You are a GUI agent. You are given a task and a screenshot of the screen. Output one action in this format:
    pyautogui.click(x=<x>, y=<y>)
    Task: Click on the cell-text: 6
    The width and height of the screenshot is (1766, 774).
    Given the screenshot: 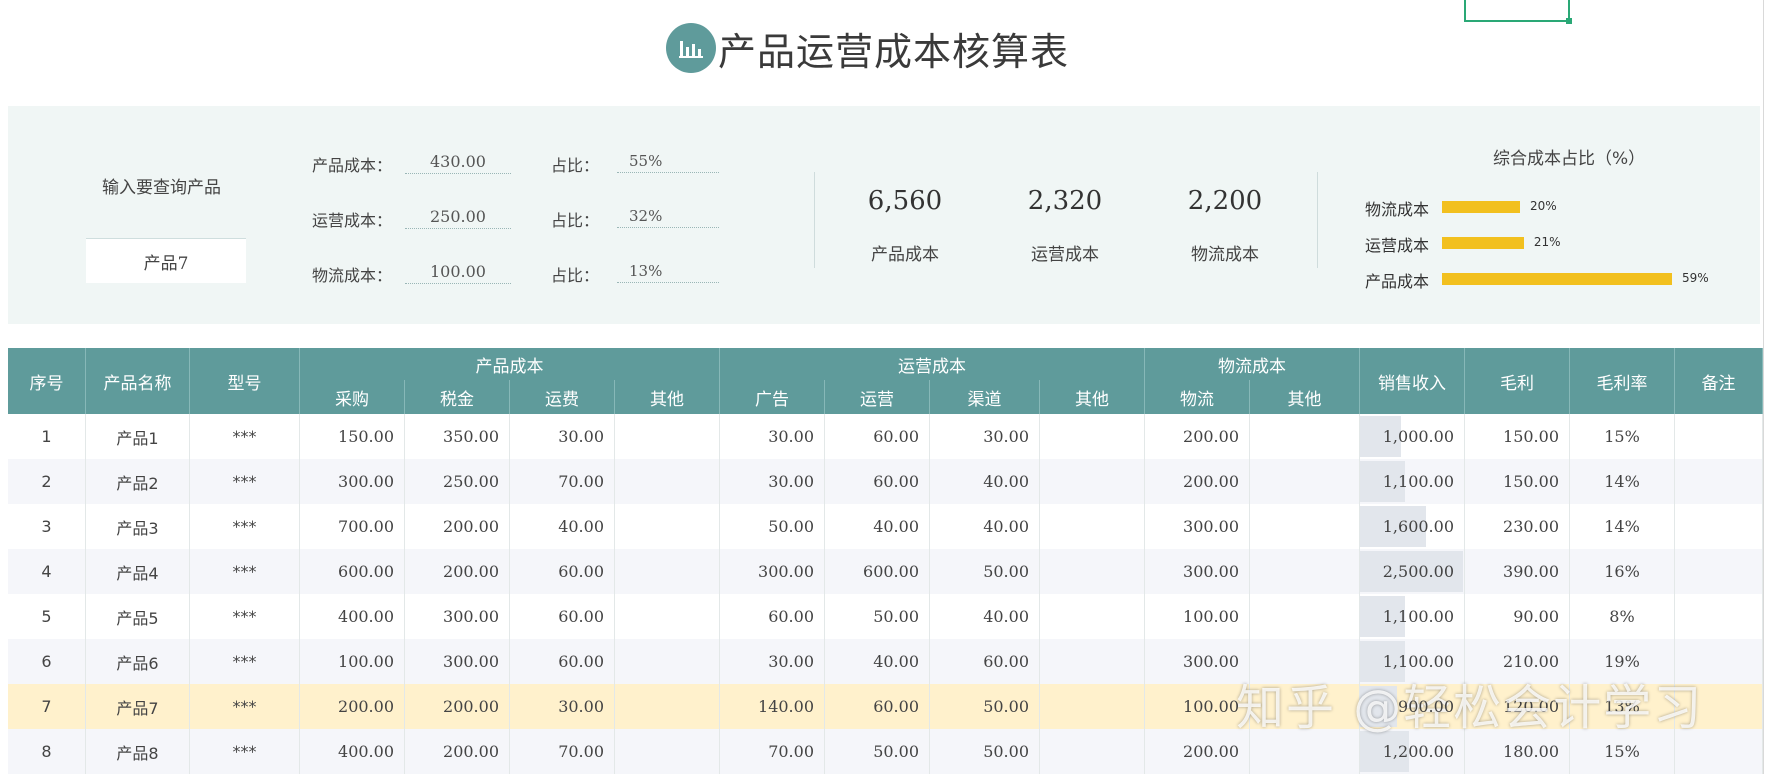 What is the action you would take?
    pyautogui.click(x=46, y=661)
    